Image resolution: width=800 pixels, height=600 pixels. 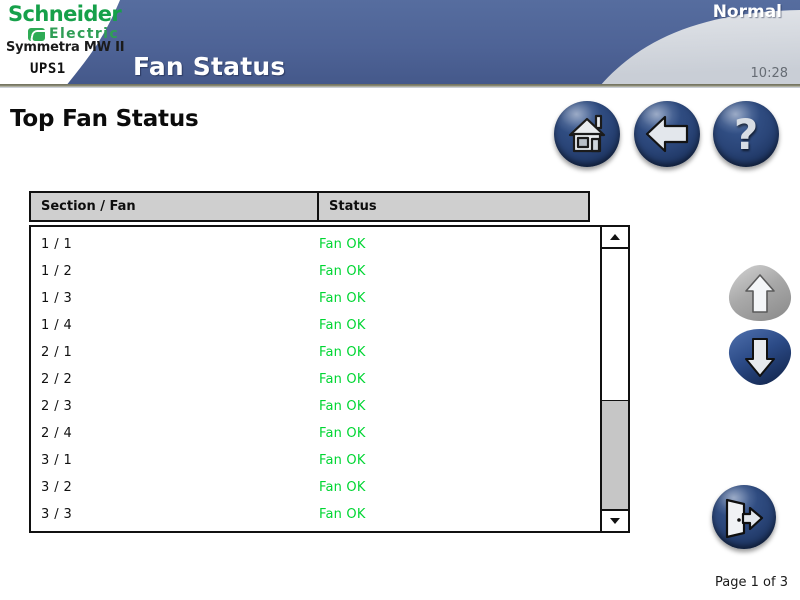 I want to click on arrow-up-icon, so click(x=760, y=293).